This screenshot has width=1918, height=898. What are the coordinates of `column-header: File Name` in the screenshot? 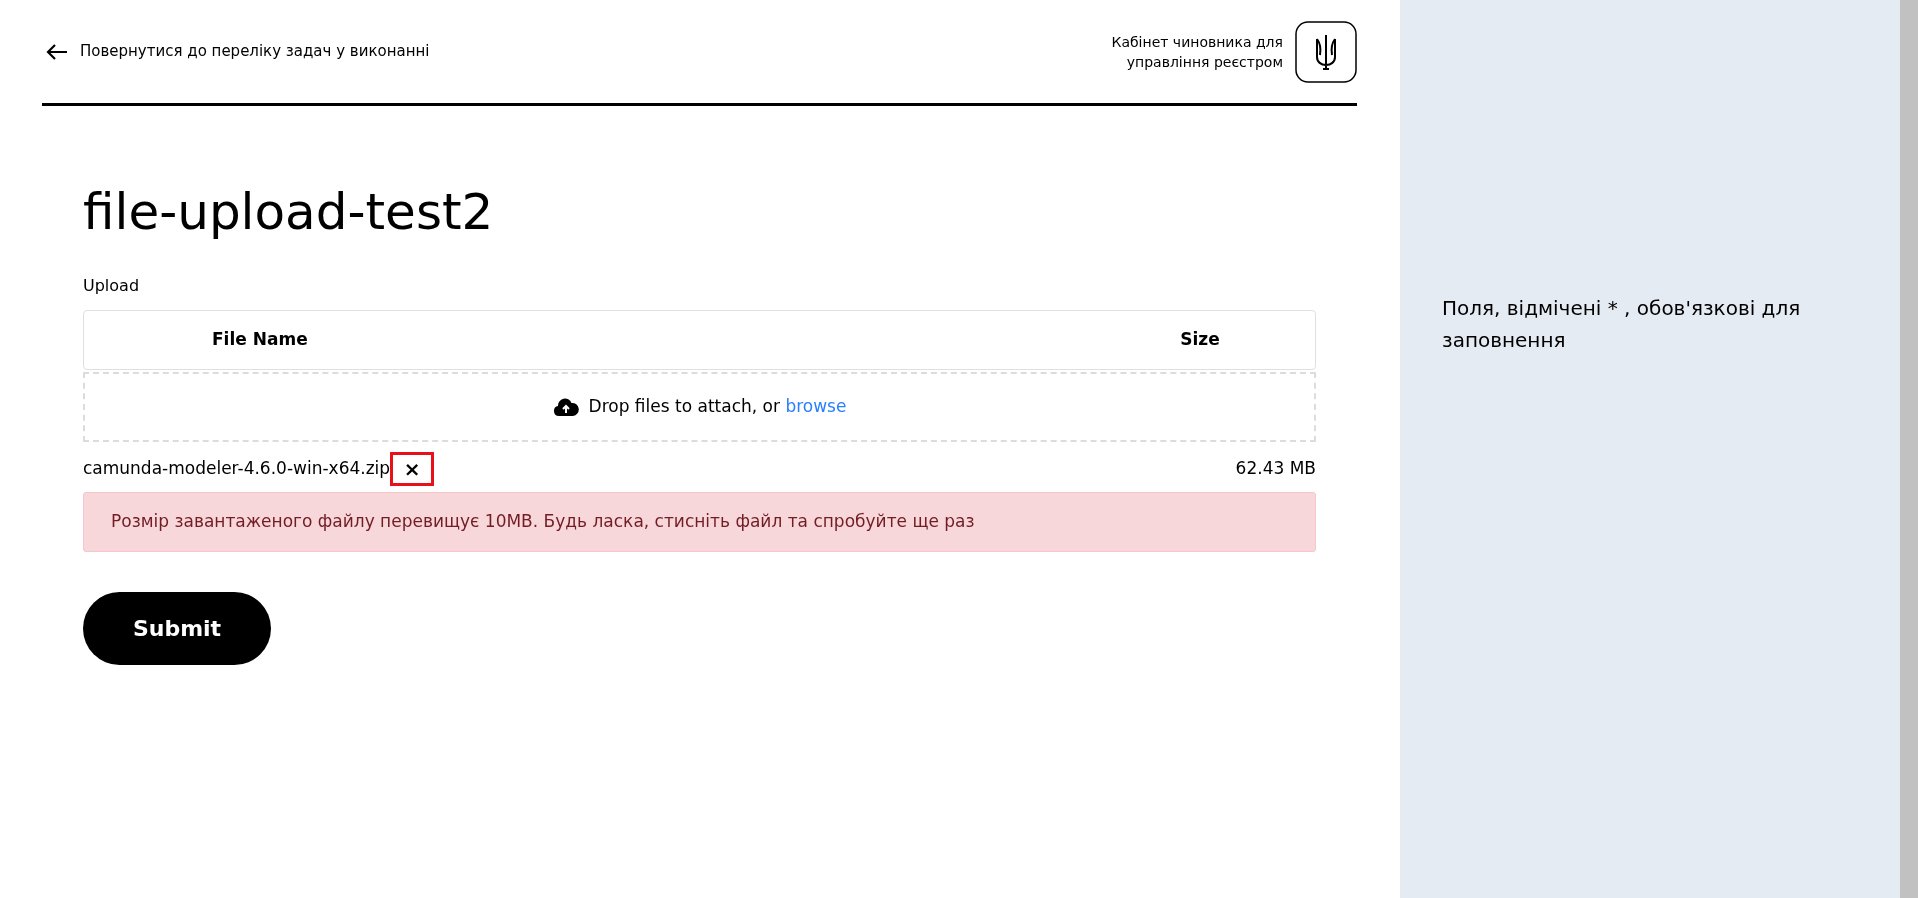 It's located at (260, 340).